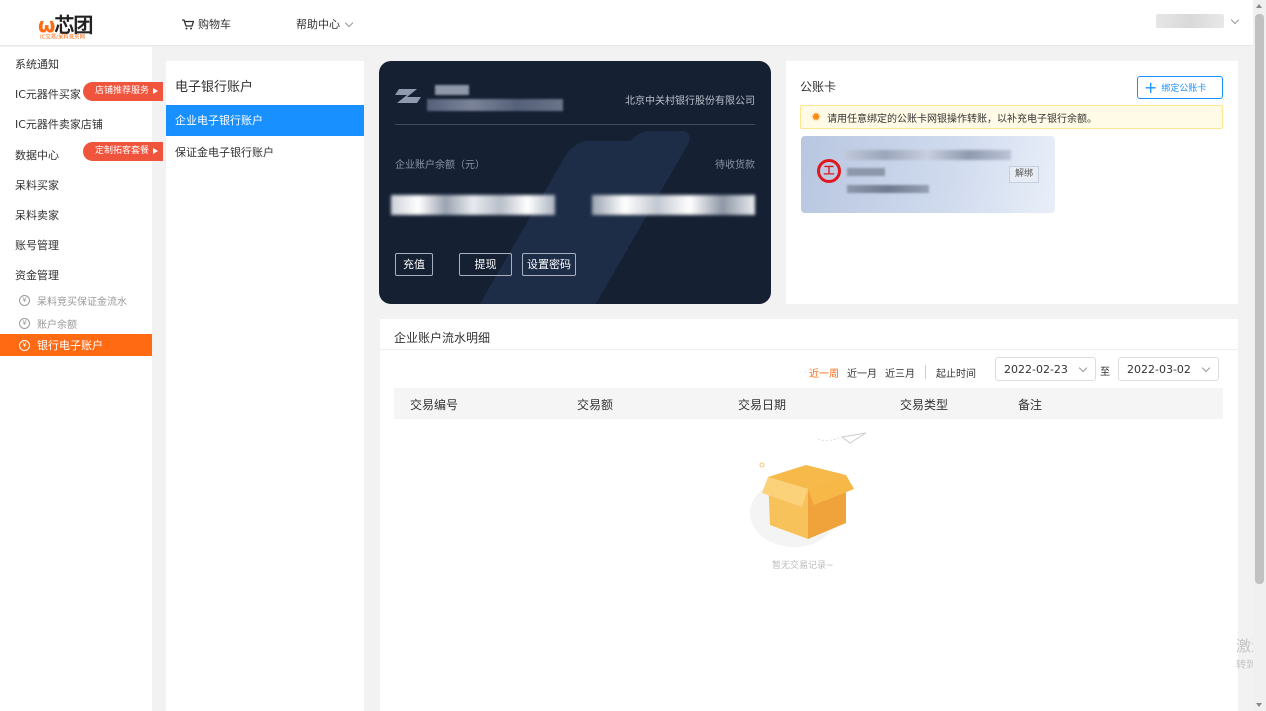 The height and width of the screenshot is (711, 1266). What do you see at coordinates (803, 566) in the screenshot?
I see `empty-state-text: 暂无交易记录~` at bounding box center [803, 566].